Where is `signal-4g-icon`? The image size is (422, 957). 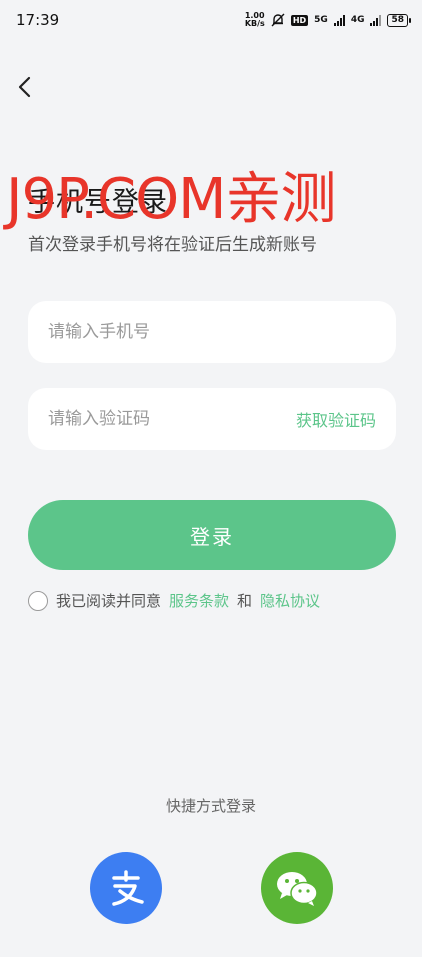
signal-4g-icon is located at coordinates (376, 20).